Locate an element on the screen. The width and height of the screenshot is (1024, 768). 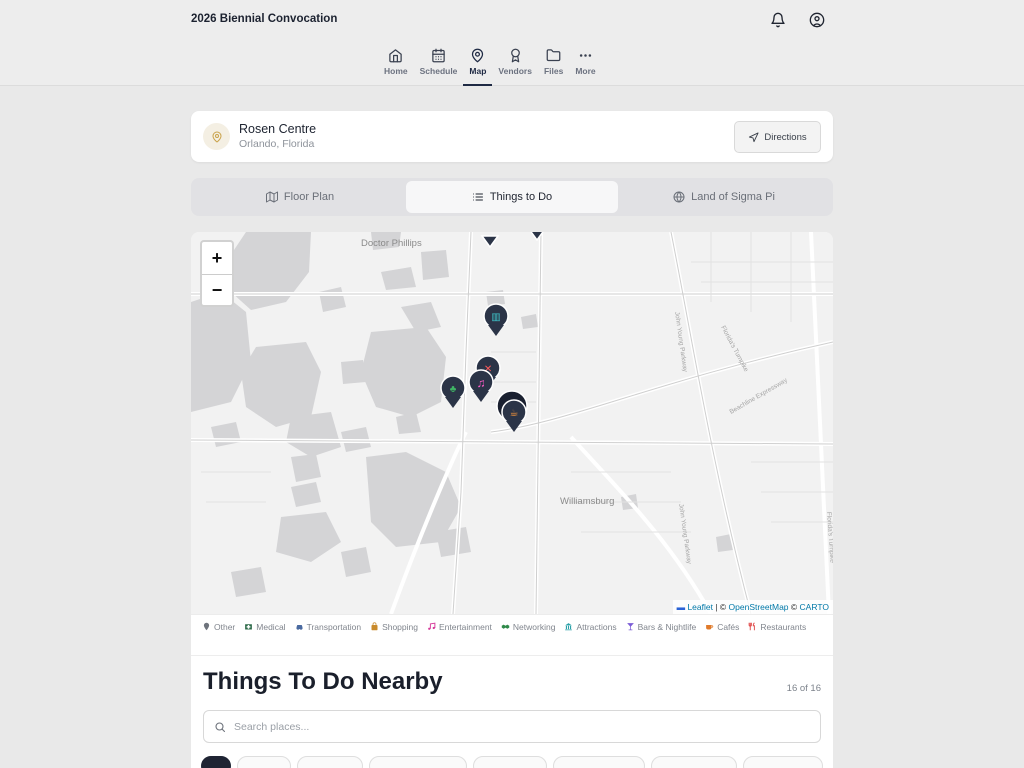
venue-name: Rosen Centre is located at coordinates (278, 129).